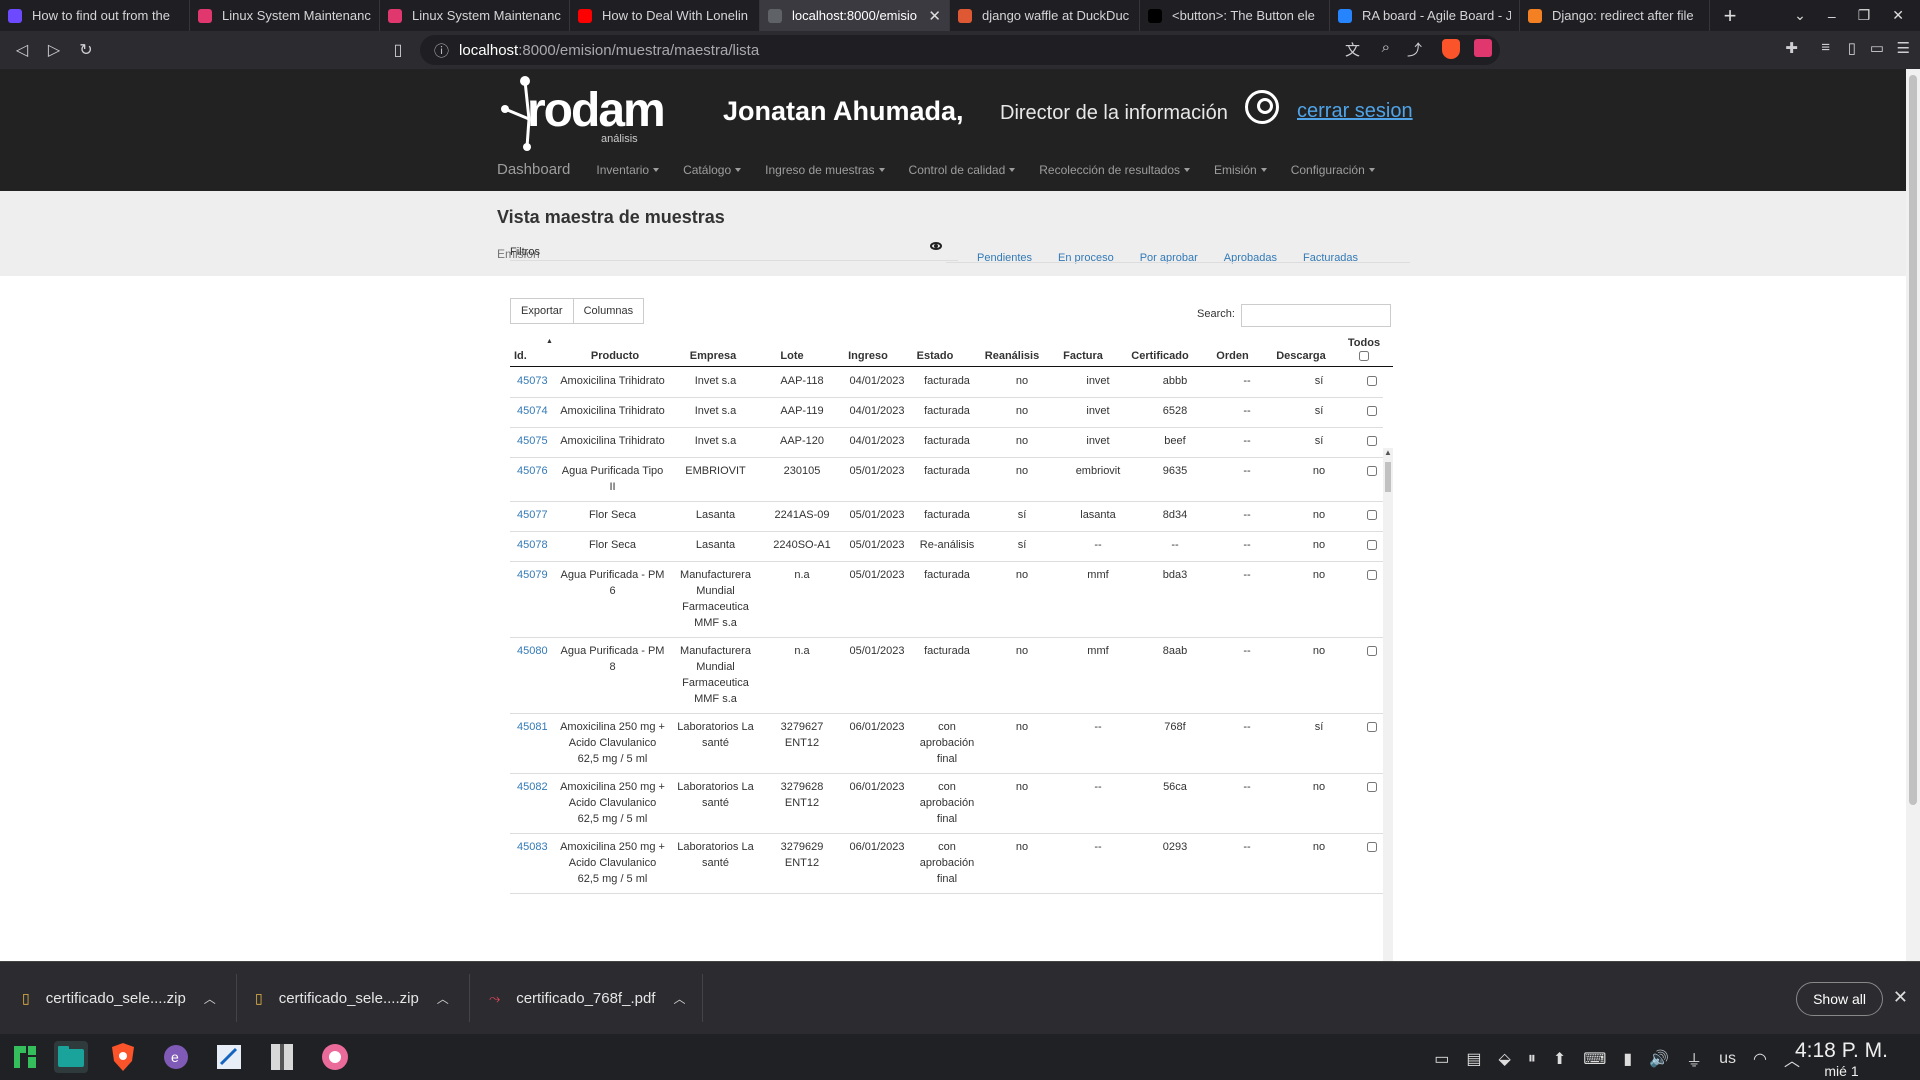 This screenshot has width=1920, height=1080. I want to click on maximize-icon: ❐, so click(1864, 15).